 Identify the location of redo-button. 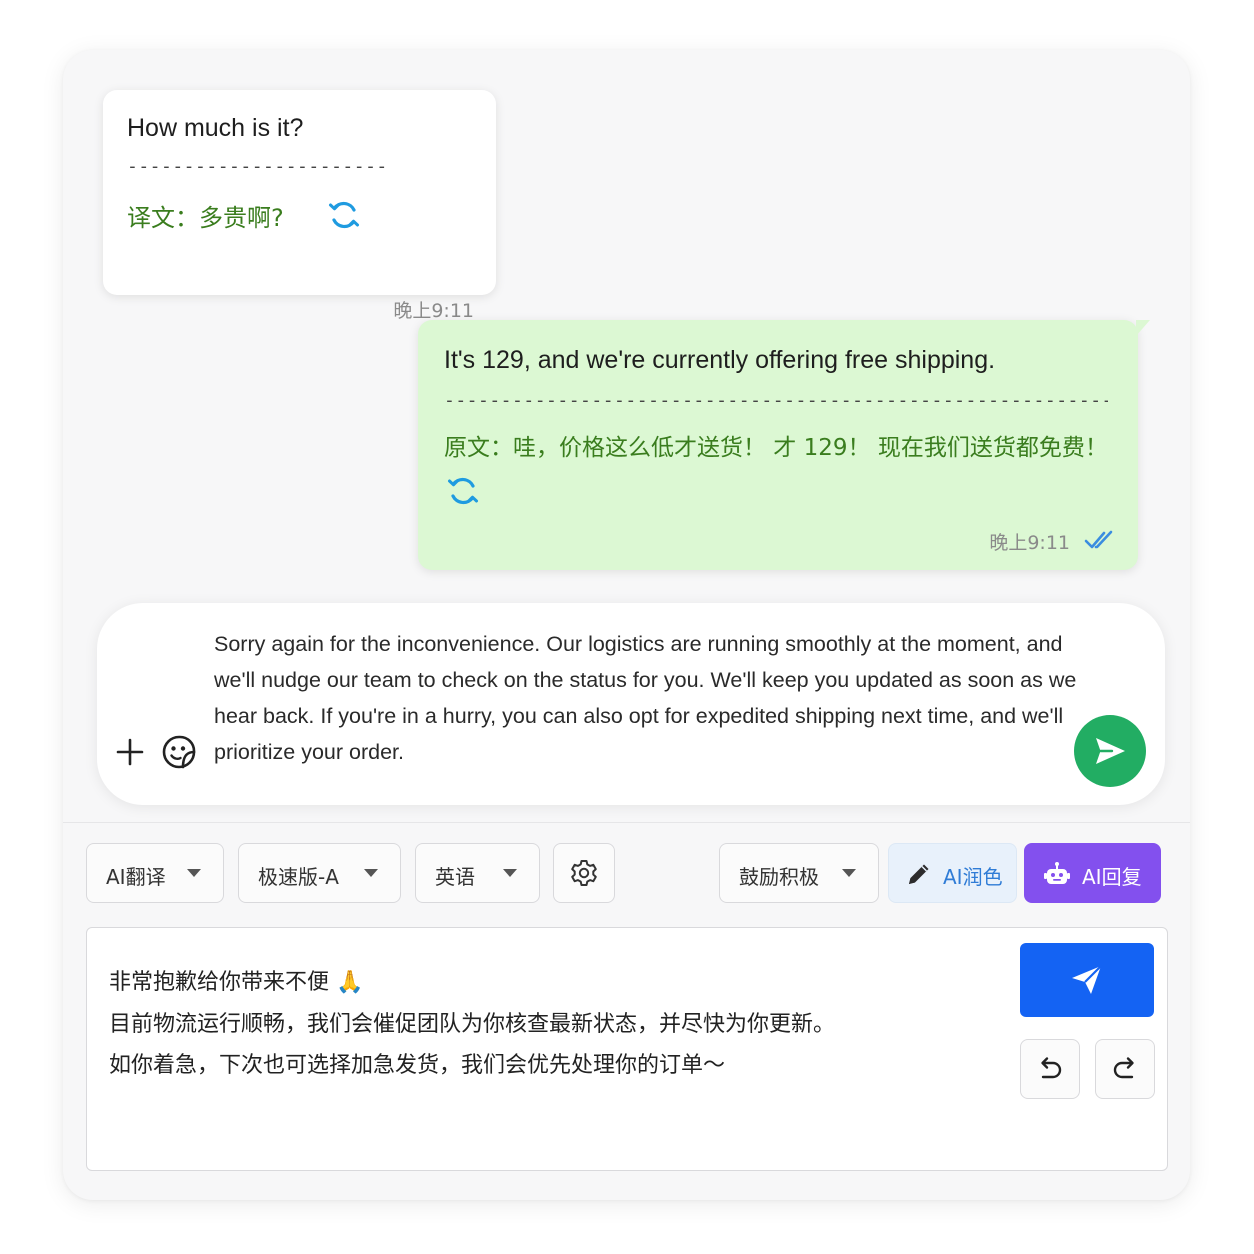
(1125, 1069).